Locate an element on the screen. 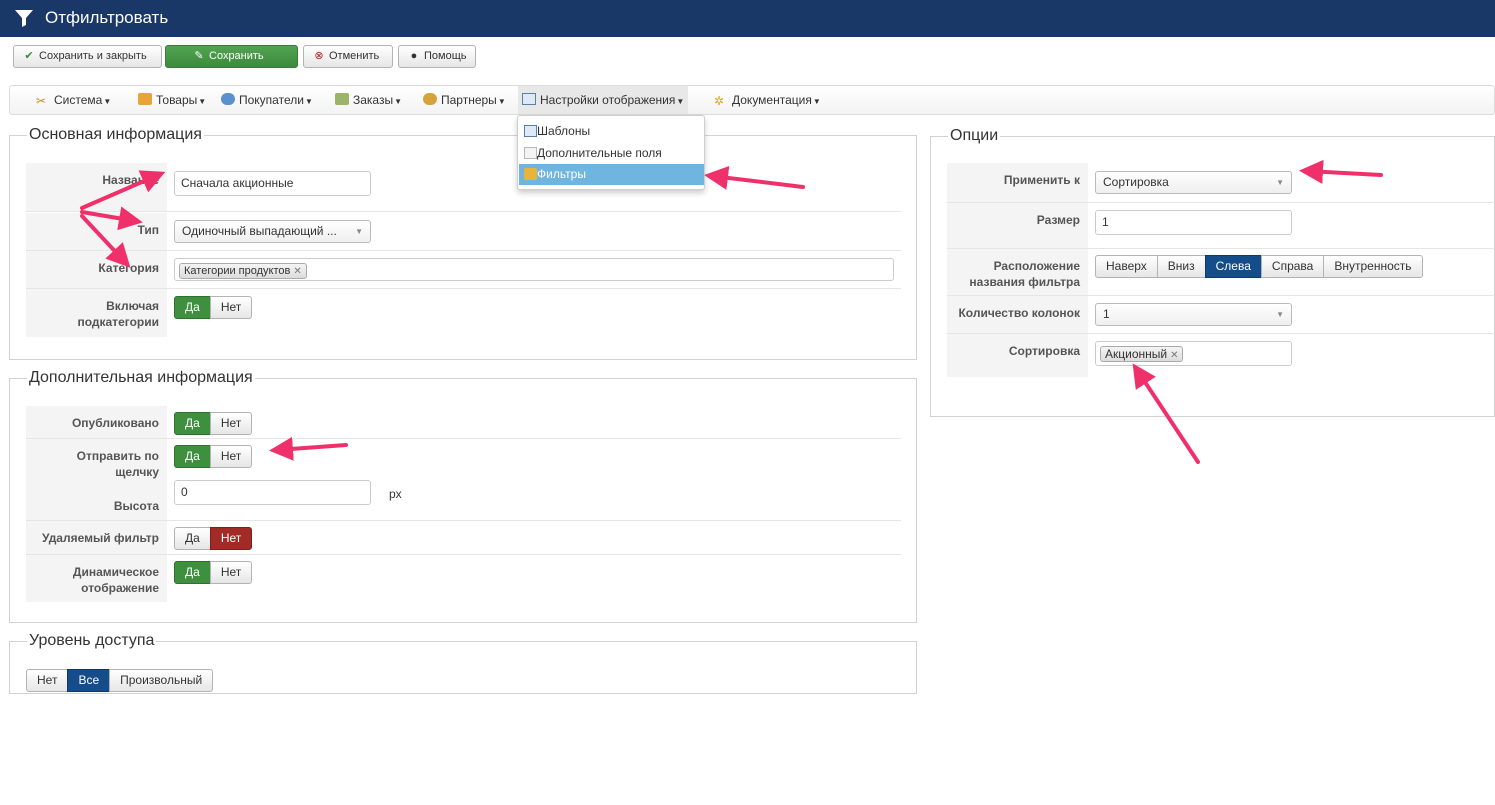  menu-item-orders: Заказы▼ is located at coordinates (368, 100).